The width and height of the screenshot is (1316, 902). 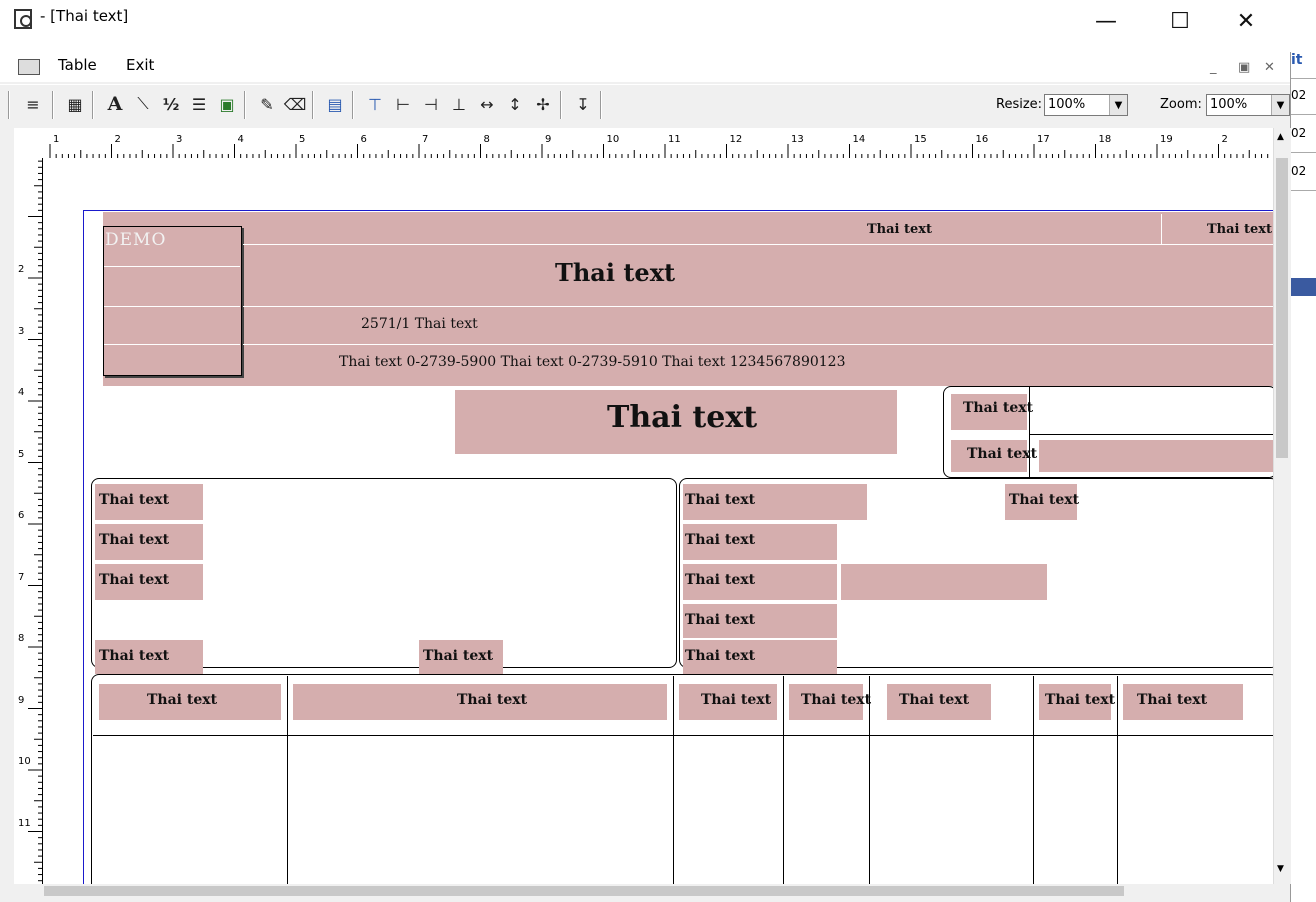 I want to click on ref-date-label: Thai text, so click(x=720, y=580).